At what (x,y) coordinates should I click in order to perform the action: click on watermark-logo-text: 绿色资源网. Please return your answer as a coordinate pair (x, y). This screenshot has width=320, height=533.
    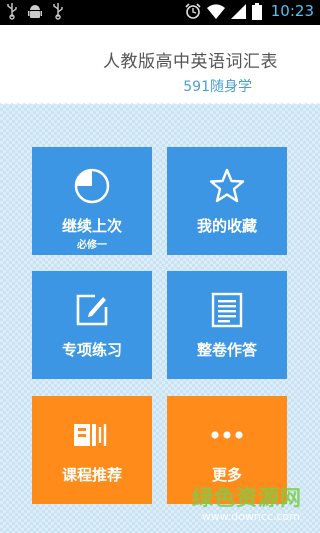
    Looking at the image, I should click on (247, 498).